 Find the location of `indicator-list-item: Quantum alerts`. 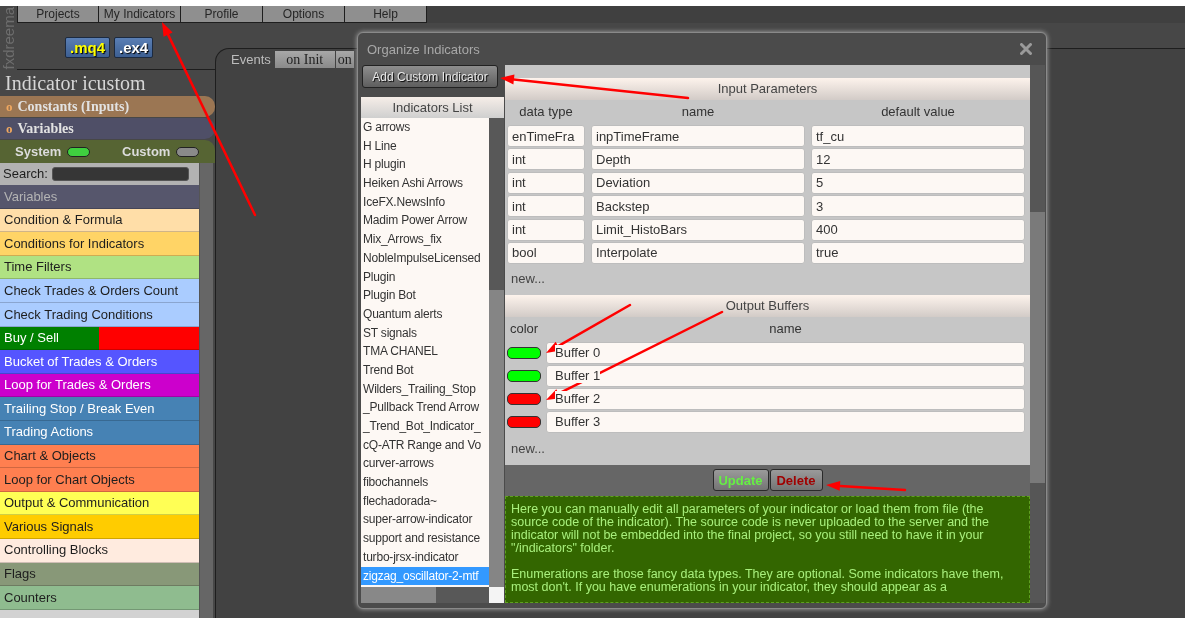

indicator-list-item: Quantum alerts is located at coordinates (425, 314).